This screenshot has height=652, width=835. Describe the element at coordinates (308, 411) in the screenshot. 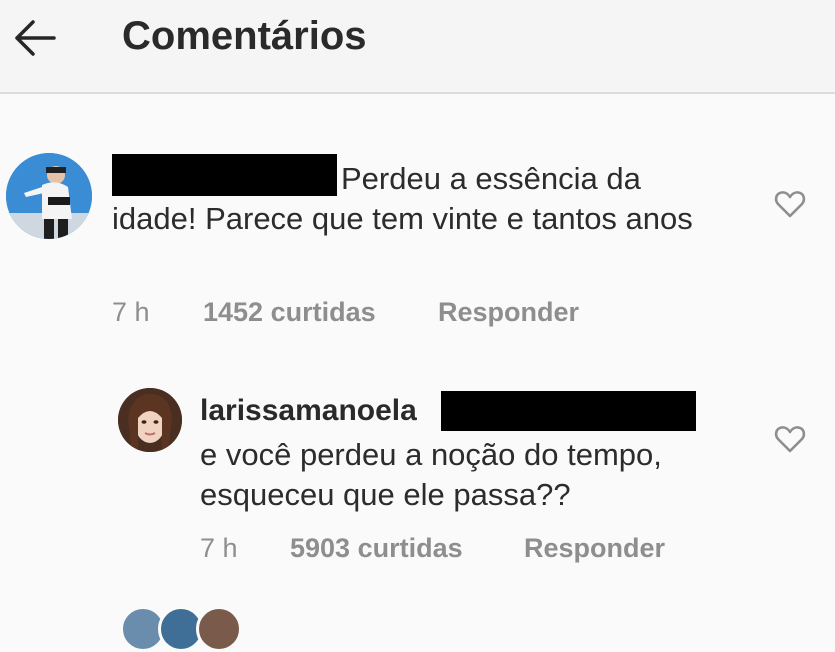

I see `reply-username: larissamanoela` at that location.